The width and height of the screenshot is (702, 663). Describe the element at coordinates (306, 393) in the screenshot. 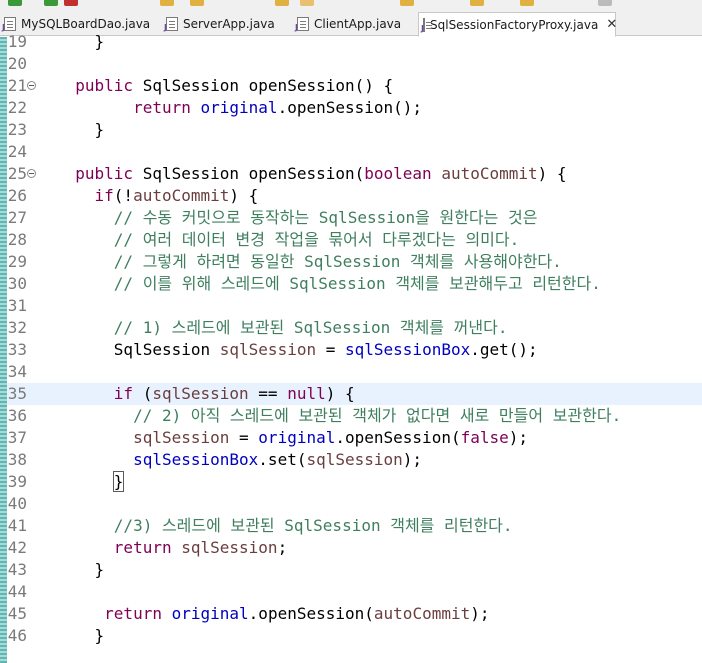

I see `code-token: null` at that location.